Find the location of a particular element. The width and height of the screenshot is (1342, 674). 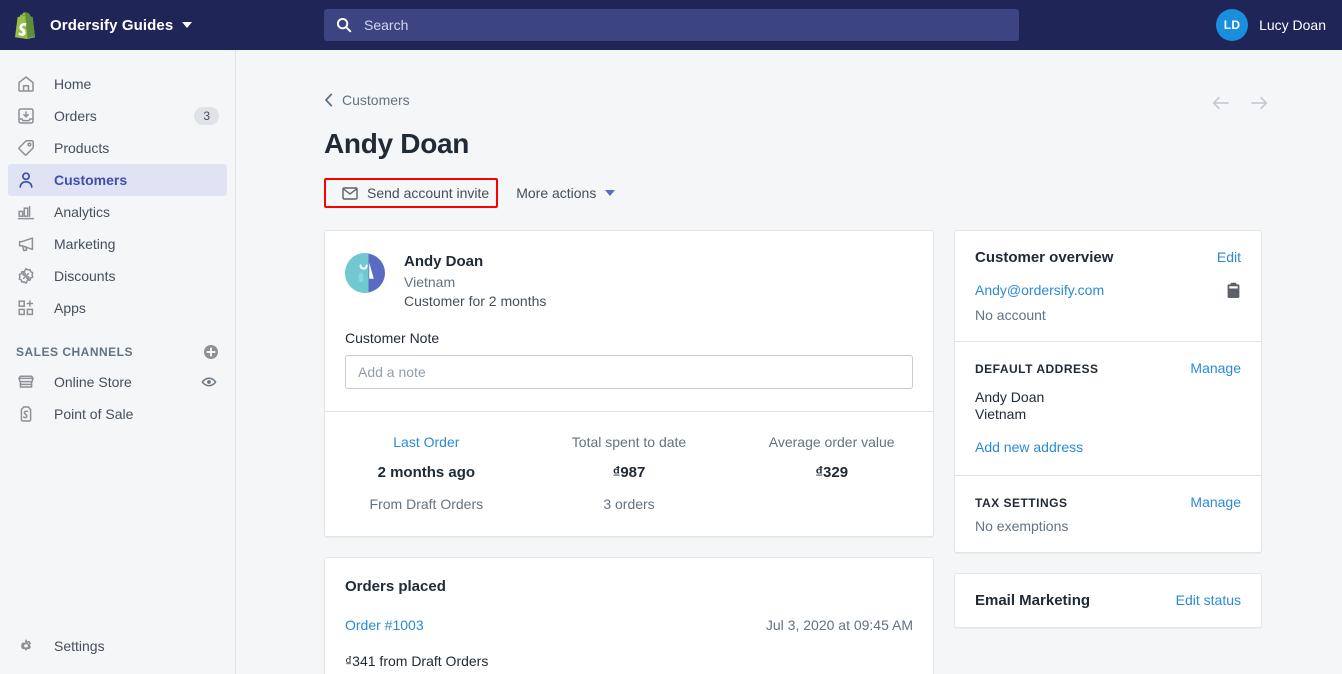

sidebar-item-settings: Settings is located at coordinates (118, 646).